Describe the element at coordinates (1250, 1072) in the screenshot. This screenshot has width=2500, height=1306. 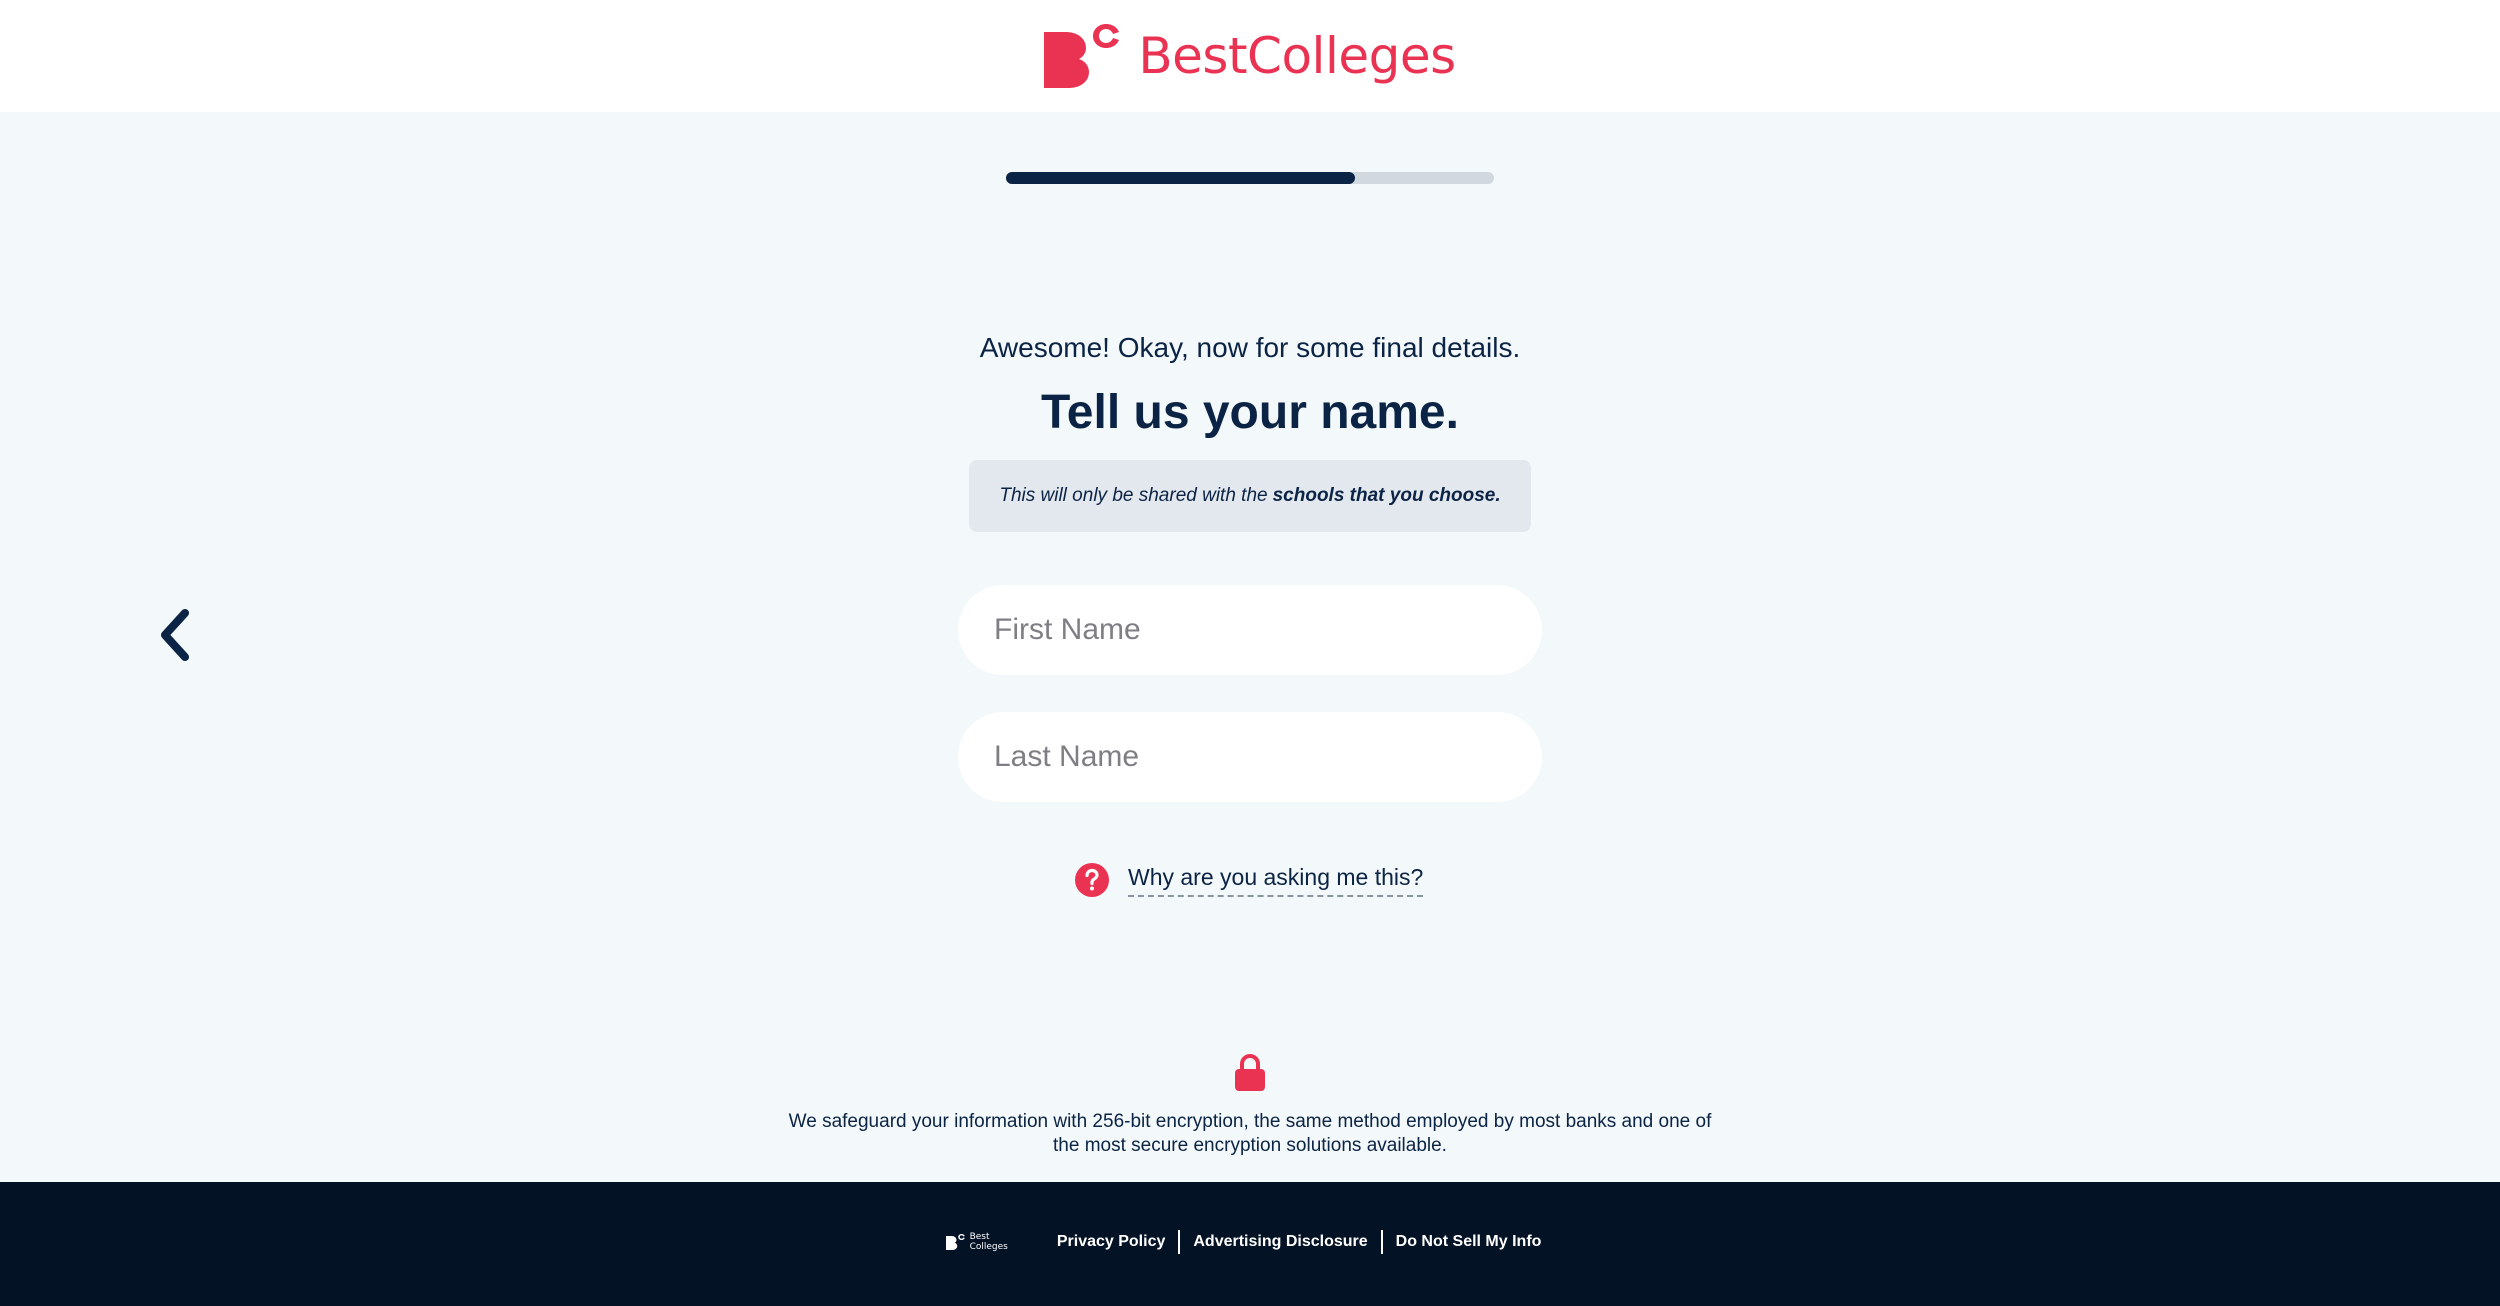
I see `lock-icon` at that location.